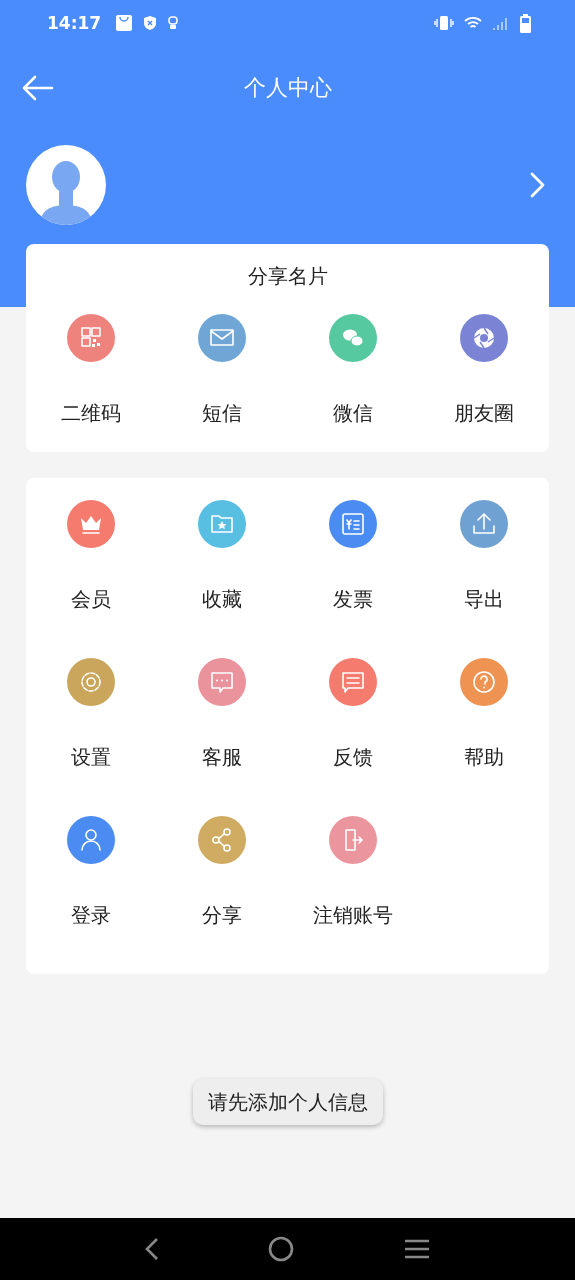 This screenshot has width=575, height=1280. Describe the element at coordinates (91, 895) in the screenshot. I see `menu-item: 登录` at that location.